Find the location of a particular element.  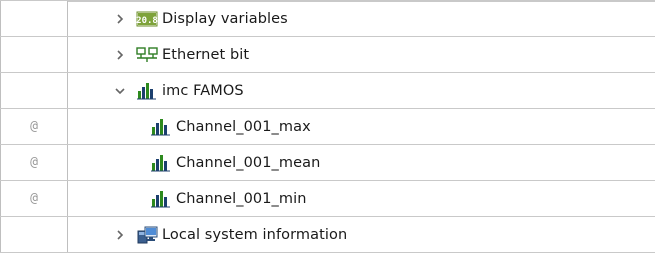

svg-text: 20.8 is located at coordinates (147, 21).